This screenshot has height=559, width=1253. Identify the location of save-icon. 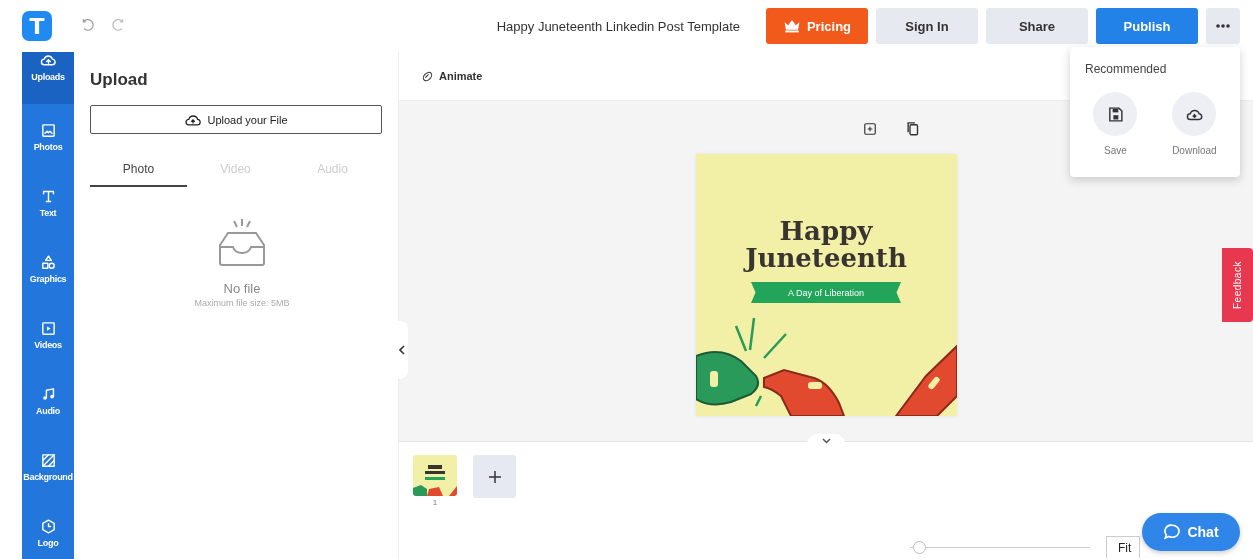
(1115, 114).